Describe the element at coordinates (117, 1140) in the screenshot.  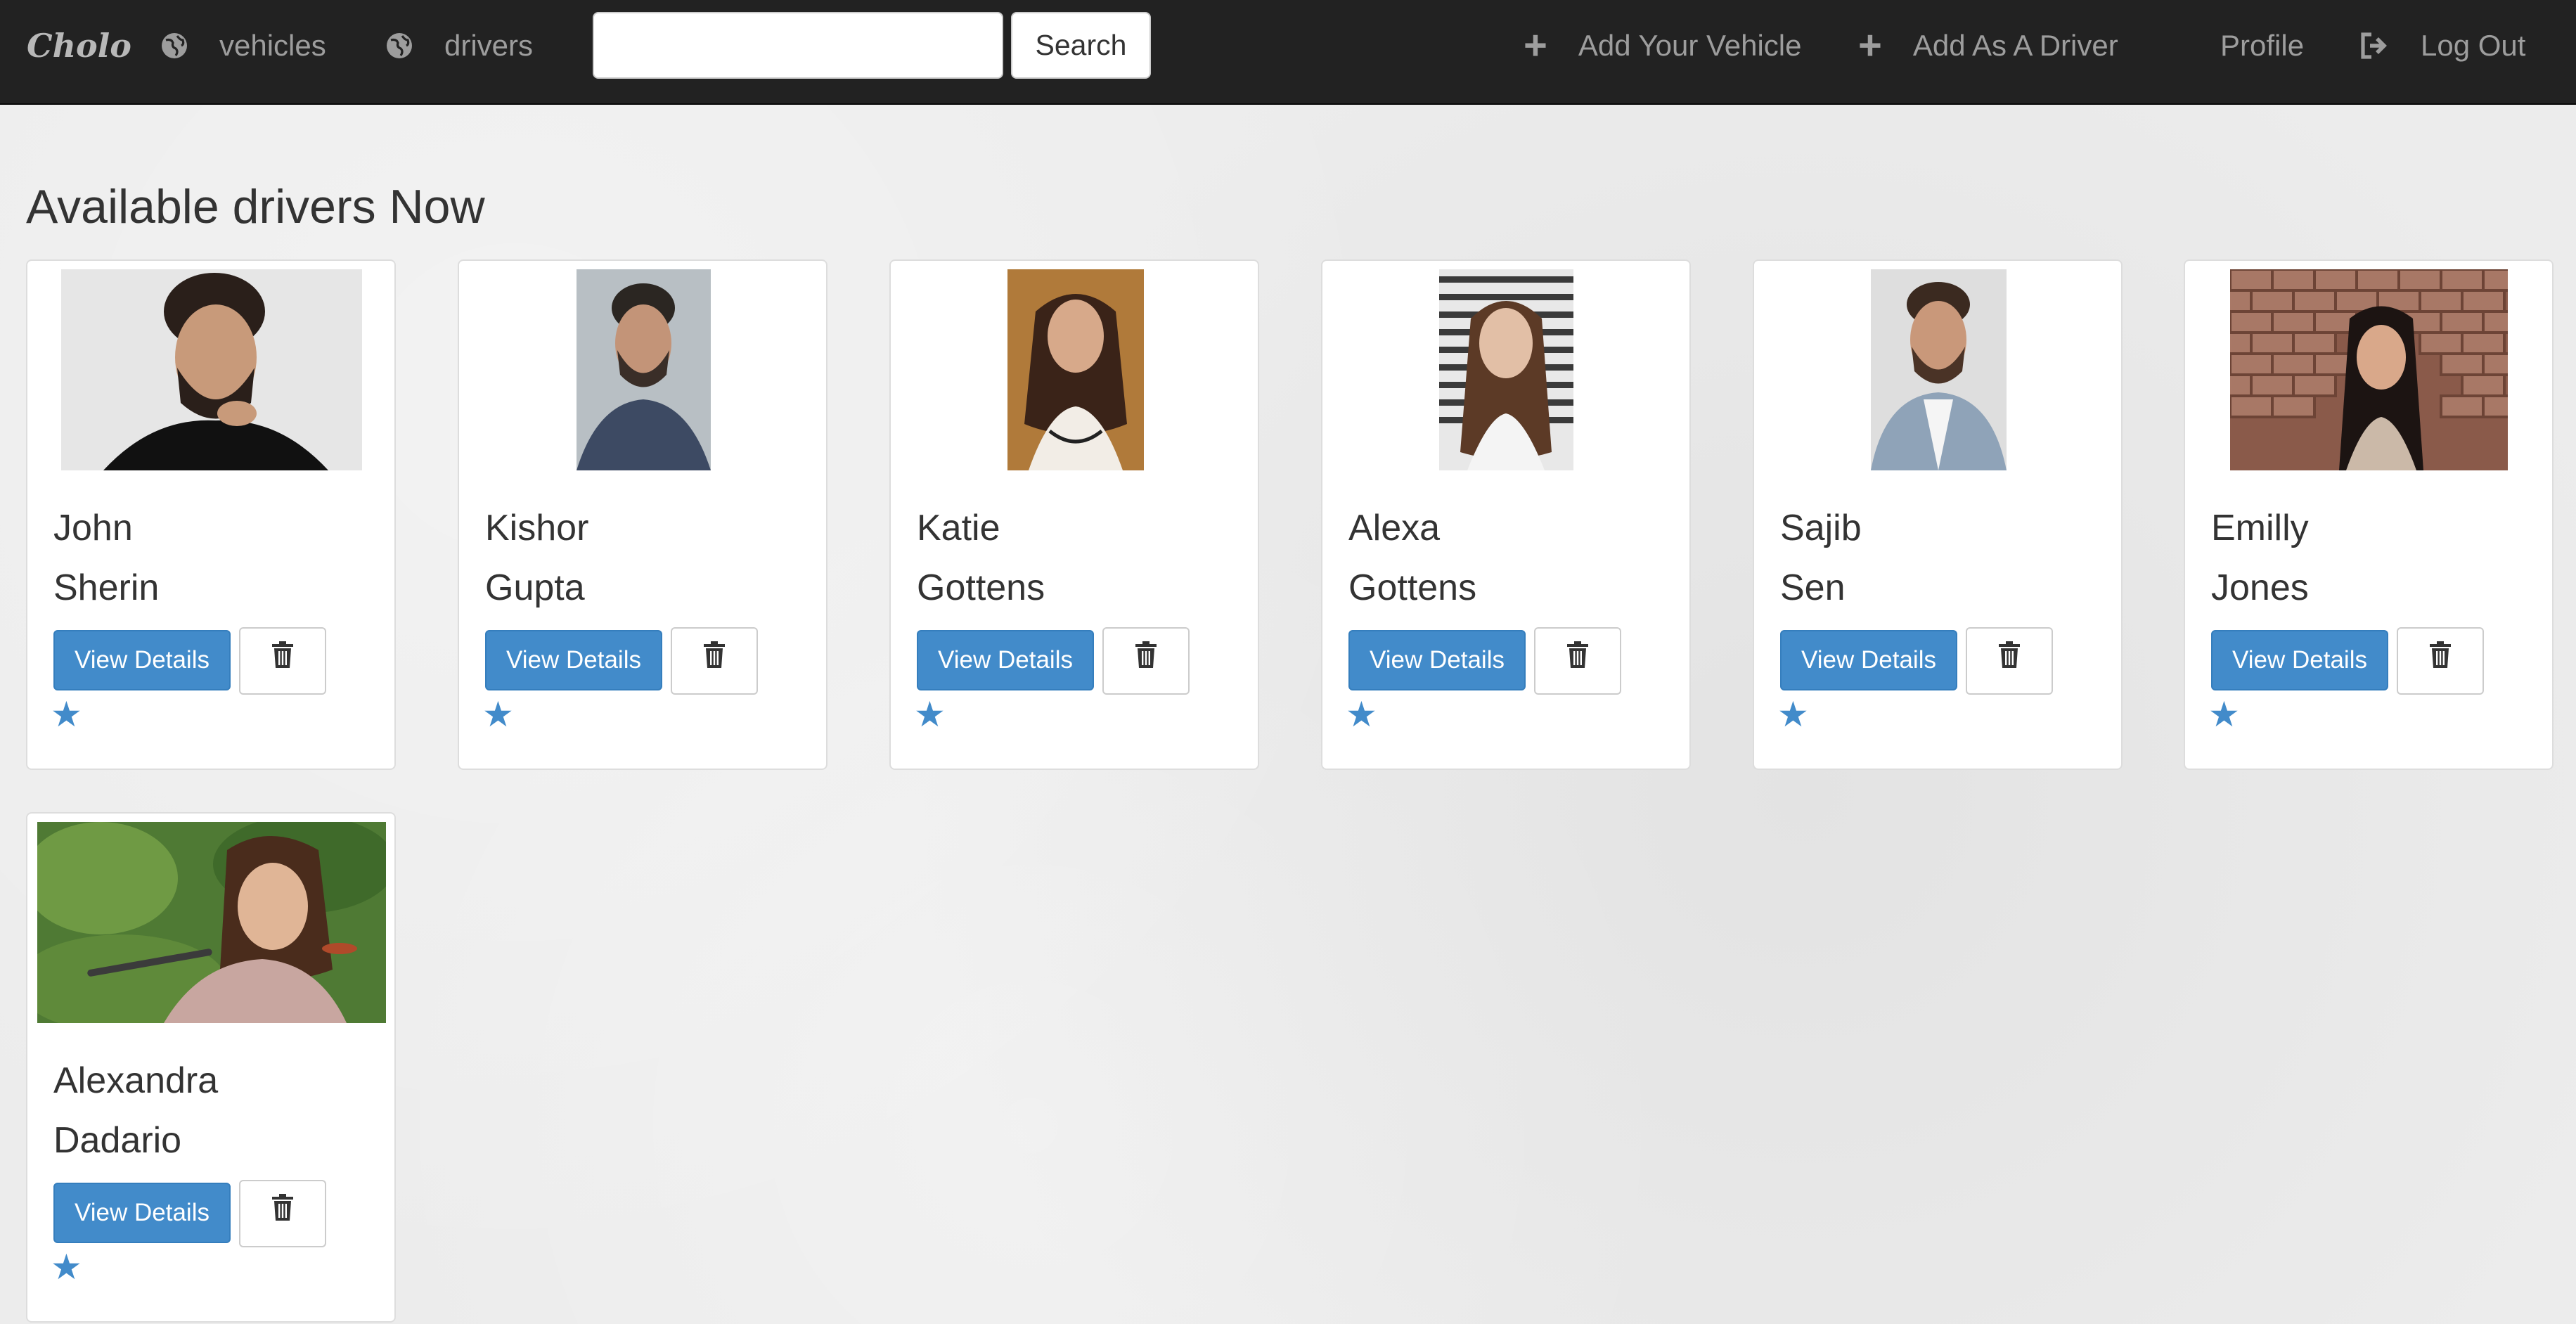
I see `driver-last-name: Dadario` at that location.